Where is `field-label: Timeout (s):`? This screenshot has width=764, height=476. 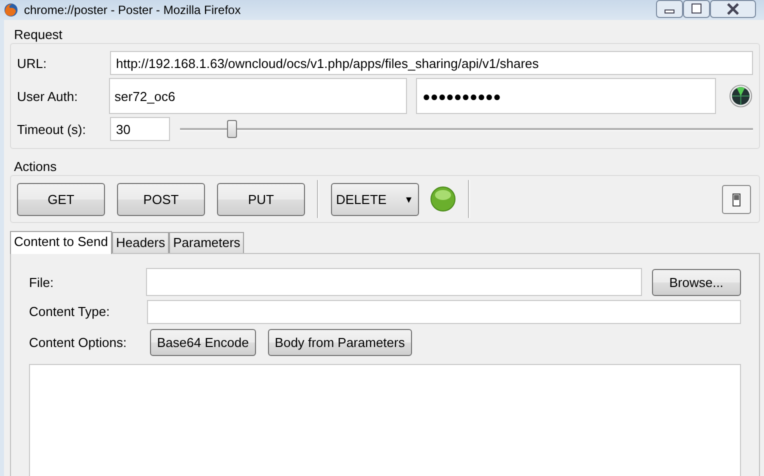 field-label: Timeout (s): is located at coordinates (52, 129).